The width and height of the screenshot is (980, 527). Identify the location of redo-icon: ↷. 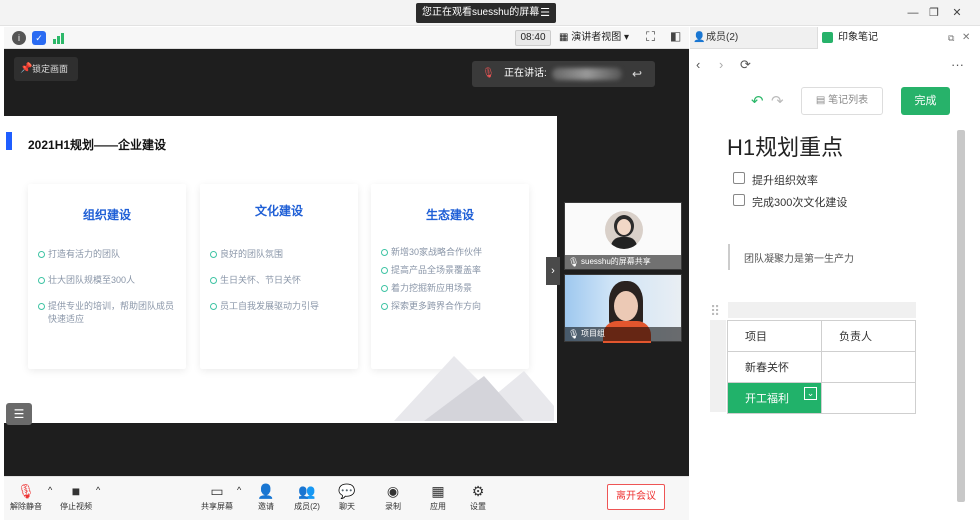
(777, 101).